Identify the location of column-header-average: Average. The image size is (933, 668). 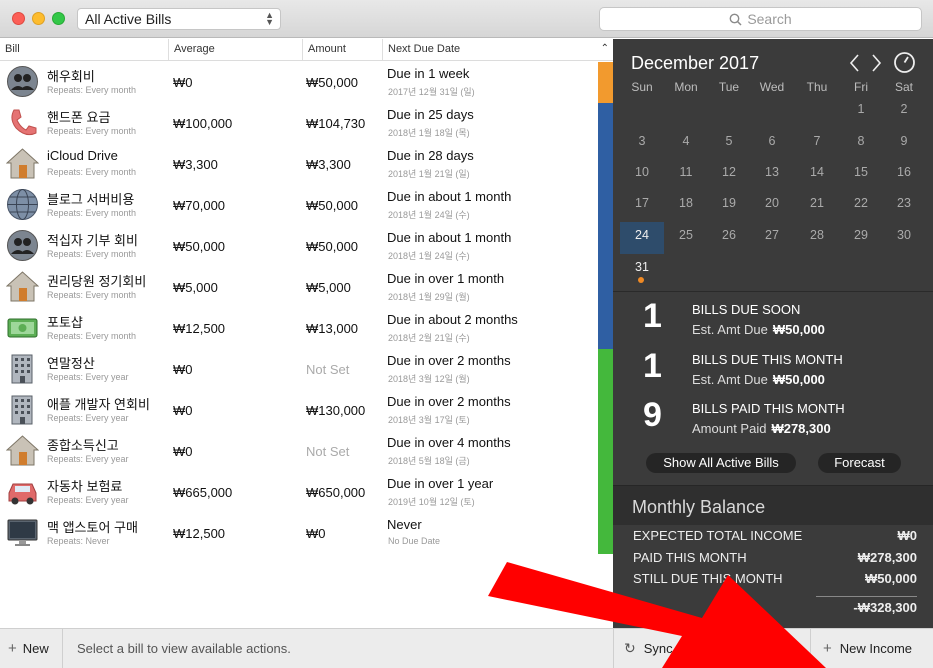
(236, 49).